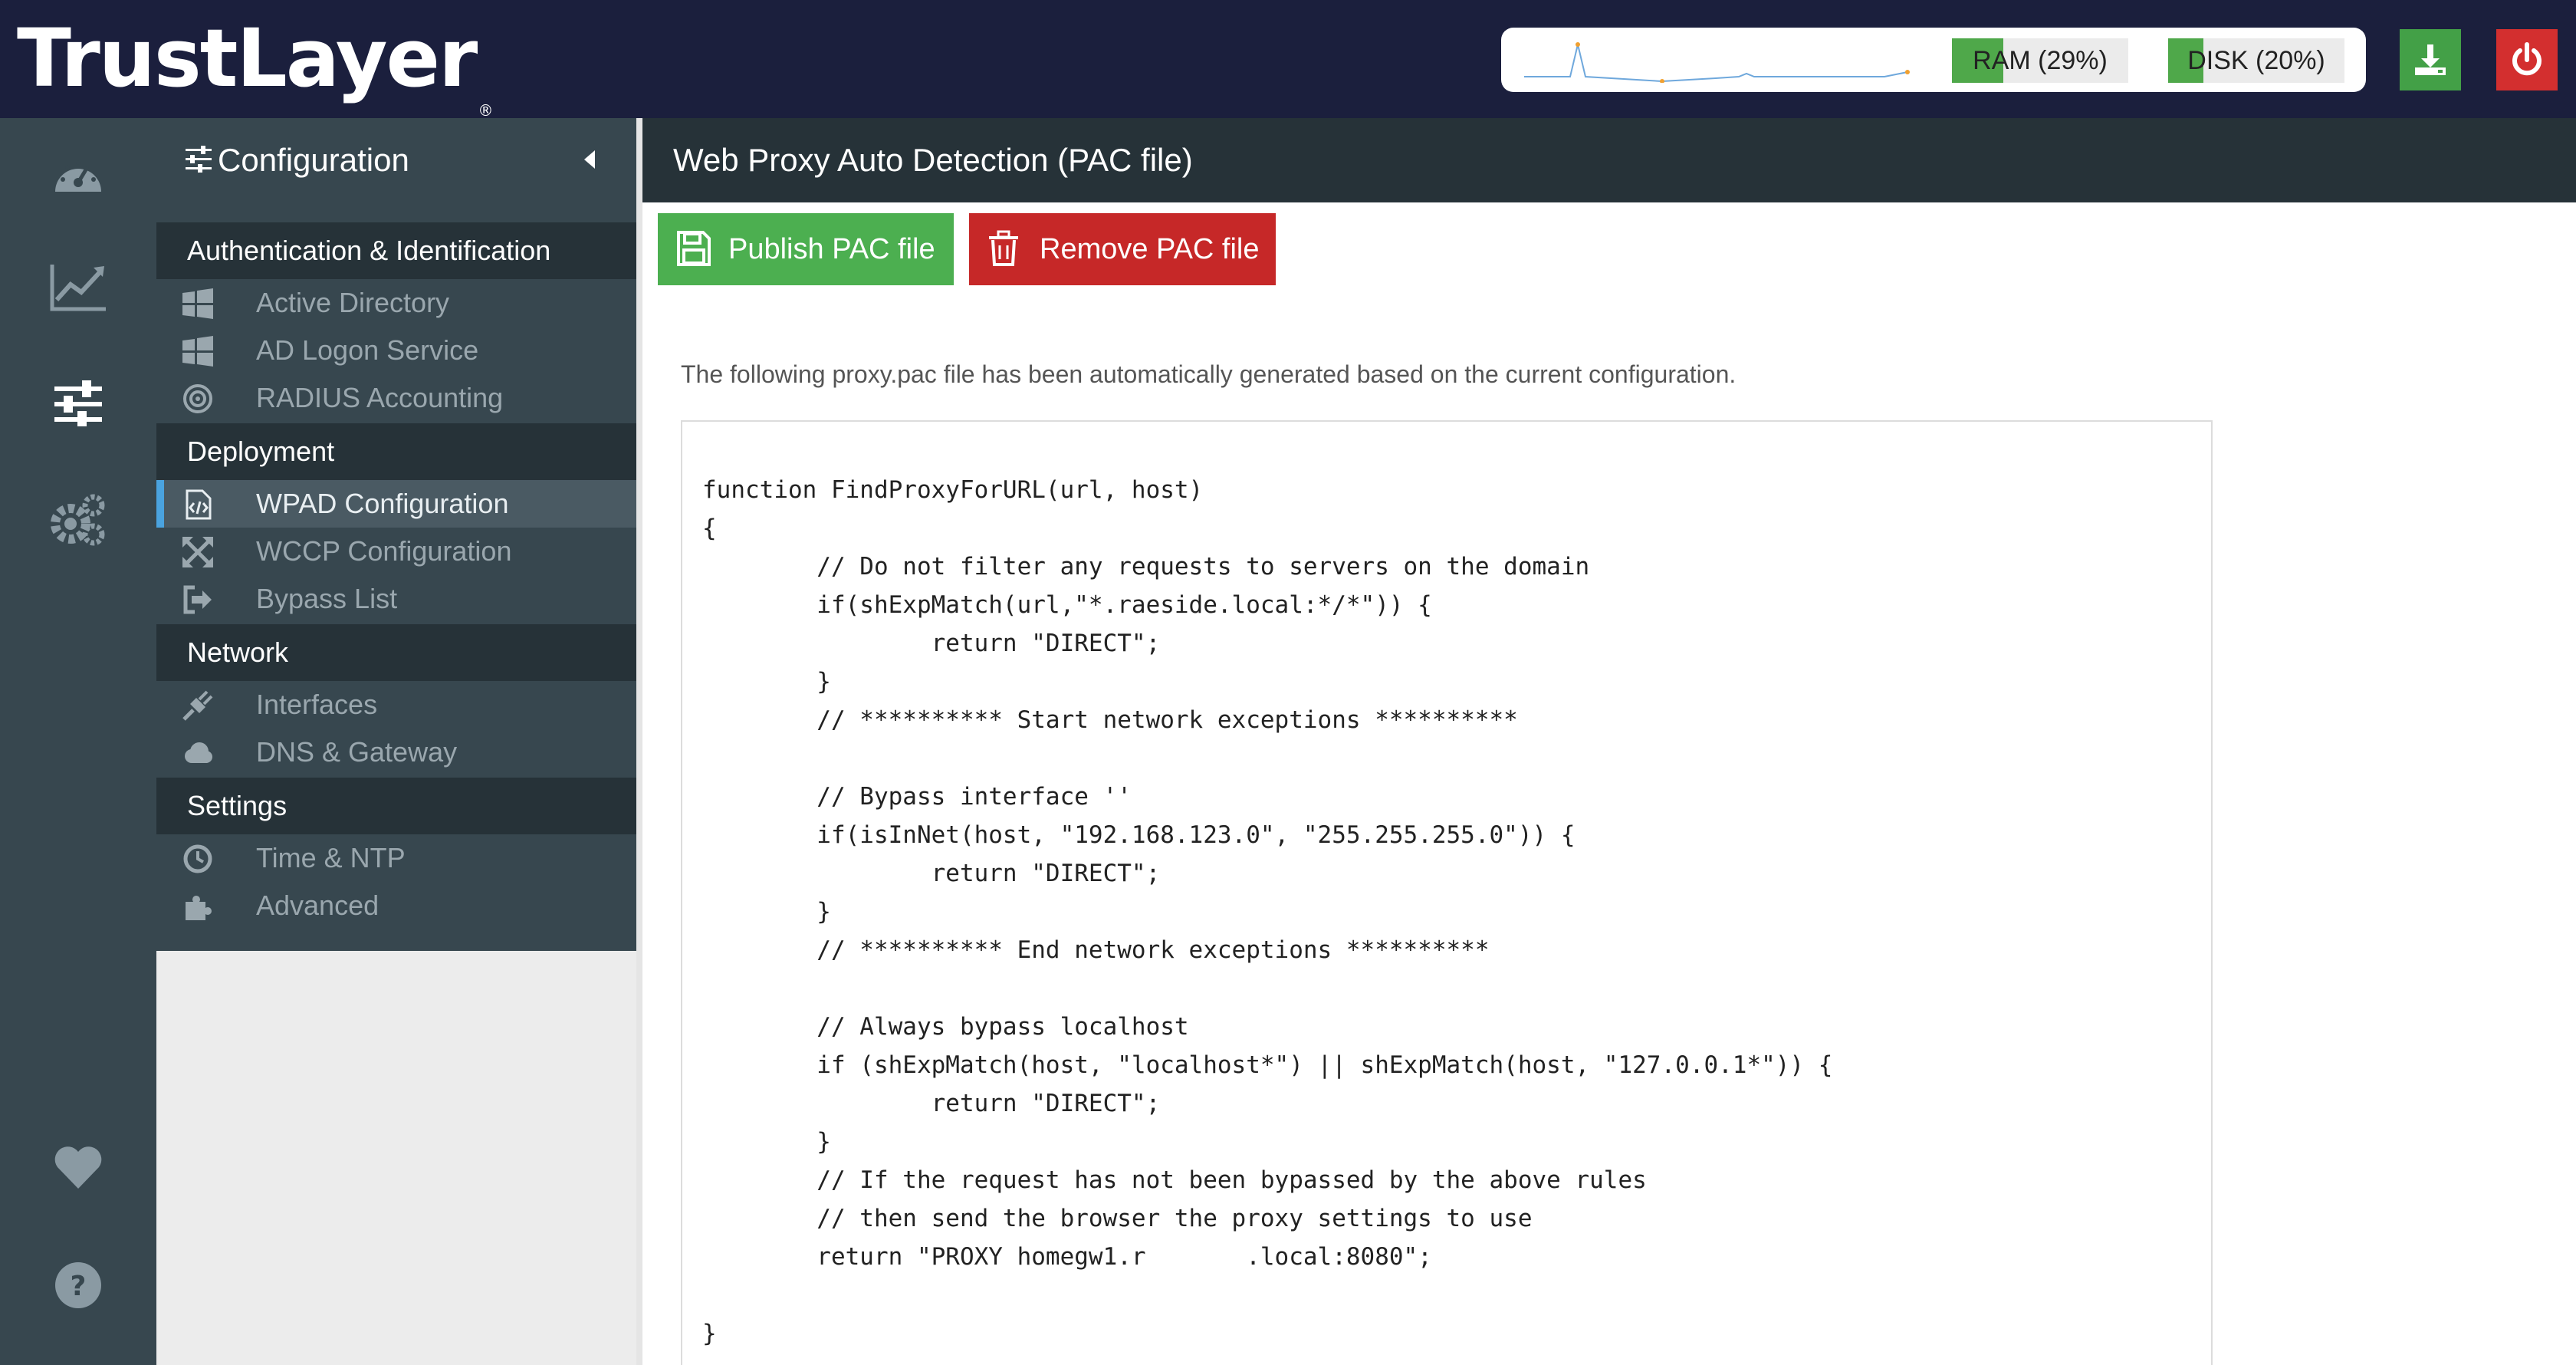  I want to click on sidebar-item-time-ntp: Time & NTP, so click(396, 858).